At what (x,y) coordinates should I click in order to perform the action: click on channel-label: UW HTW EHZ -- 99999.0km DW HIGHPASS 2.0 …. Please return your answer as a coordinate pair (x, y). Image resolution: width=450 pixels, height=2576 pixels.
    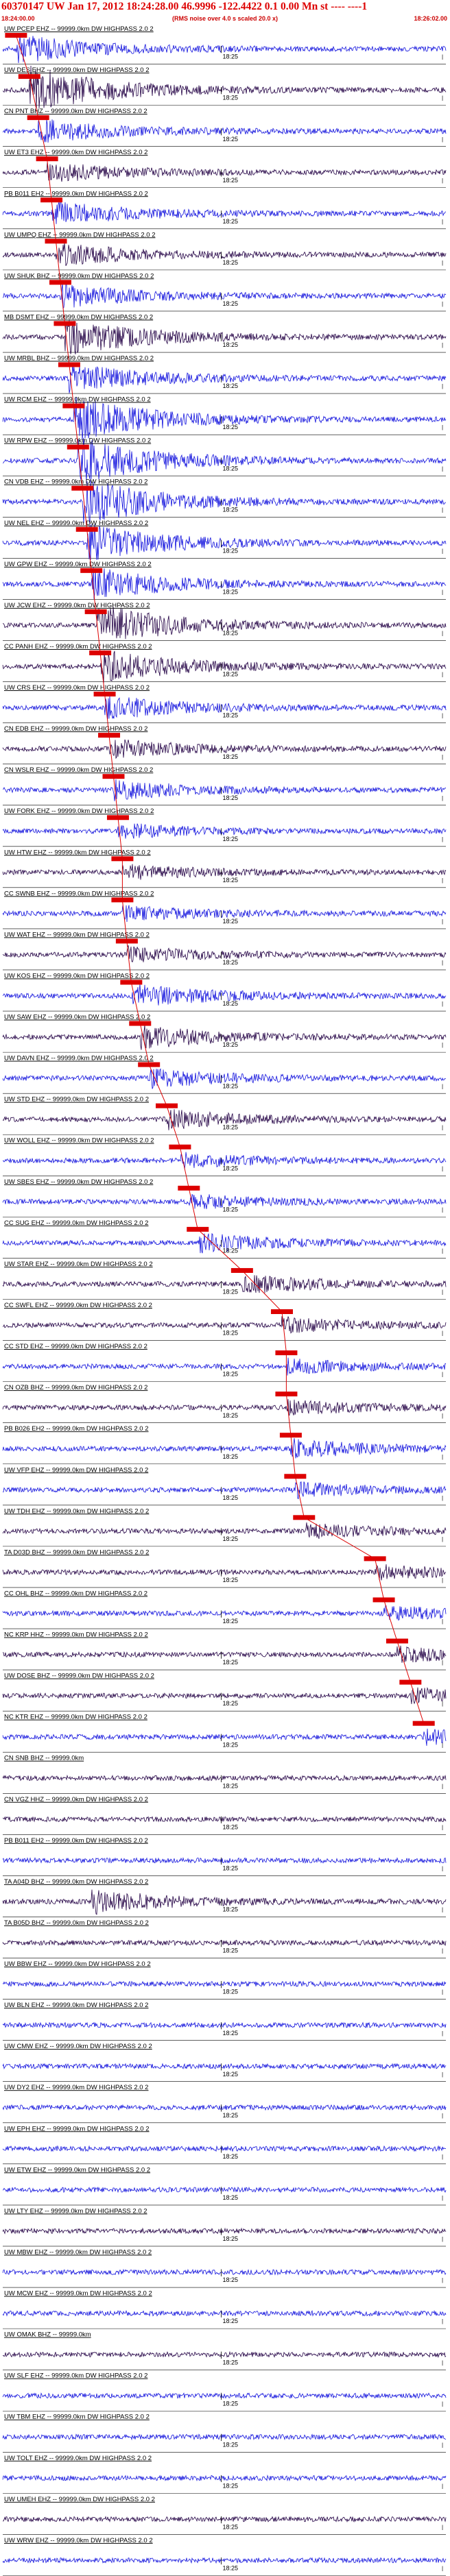
    Looking at the image, I should click on (78, 852).